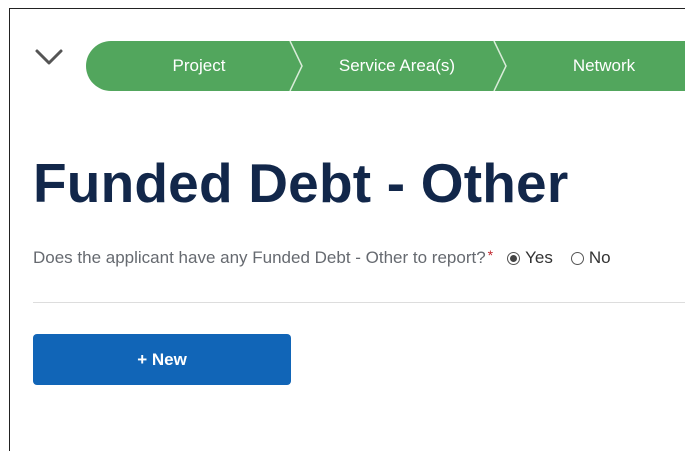 This screenshot has height=452, width=687. What do you see at coordinates (162, 359) in the screenshot?
I see `new-button: + New` at bounding box center [162, 359].